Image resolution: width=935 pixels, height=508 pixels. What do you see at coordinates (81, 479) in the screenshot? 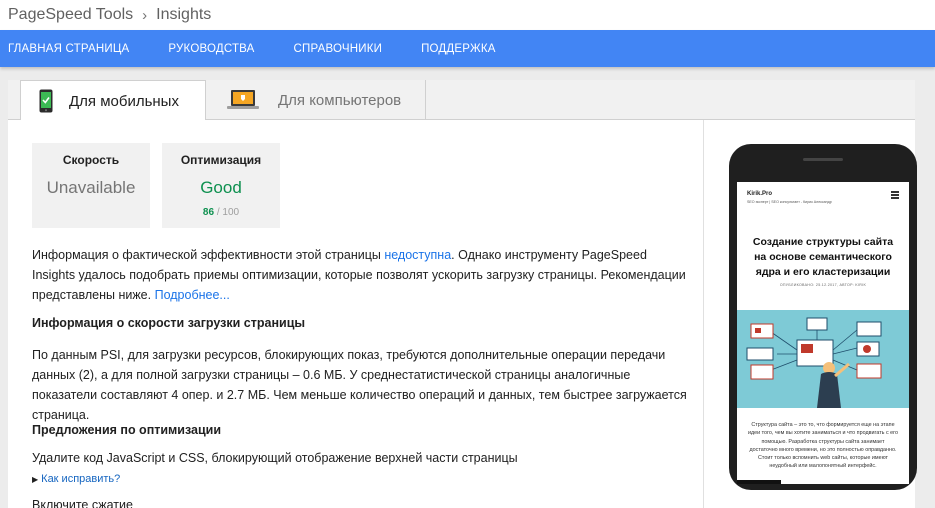
I see `how-to-fix-label: Как исправить?` at bounding box center [81, 479].